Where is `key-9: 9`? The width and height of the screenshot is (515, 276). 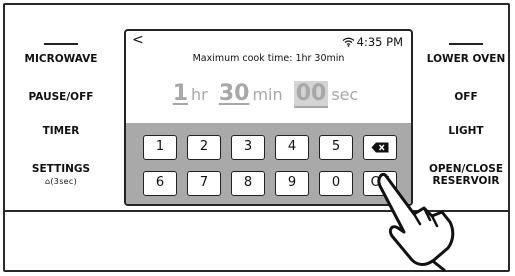
key-9: 9 is located at coordinates (292, 183).